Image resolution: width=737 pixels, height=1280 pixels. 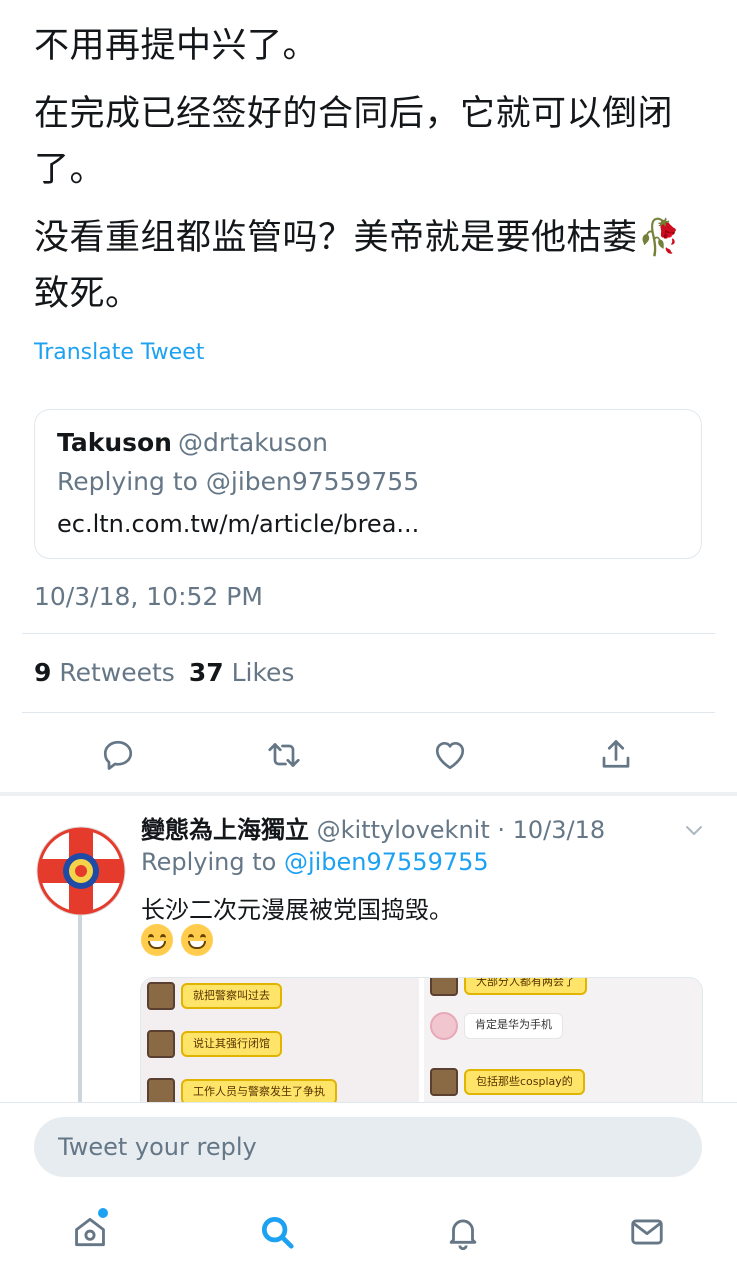 I want to click on emoji-row, so click(x=177, y=940).